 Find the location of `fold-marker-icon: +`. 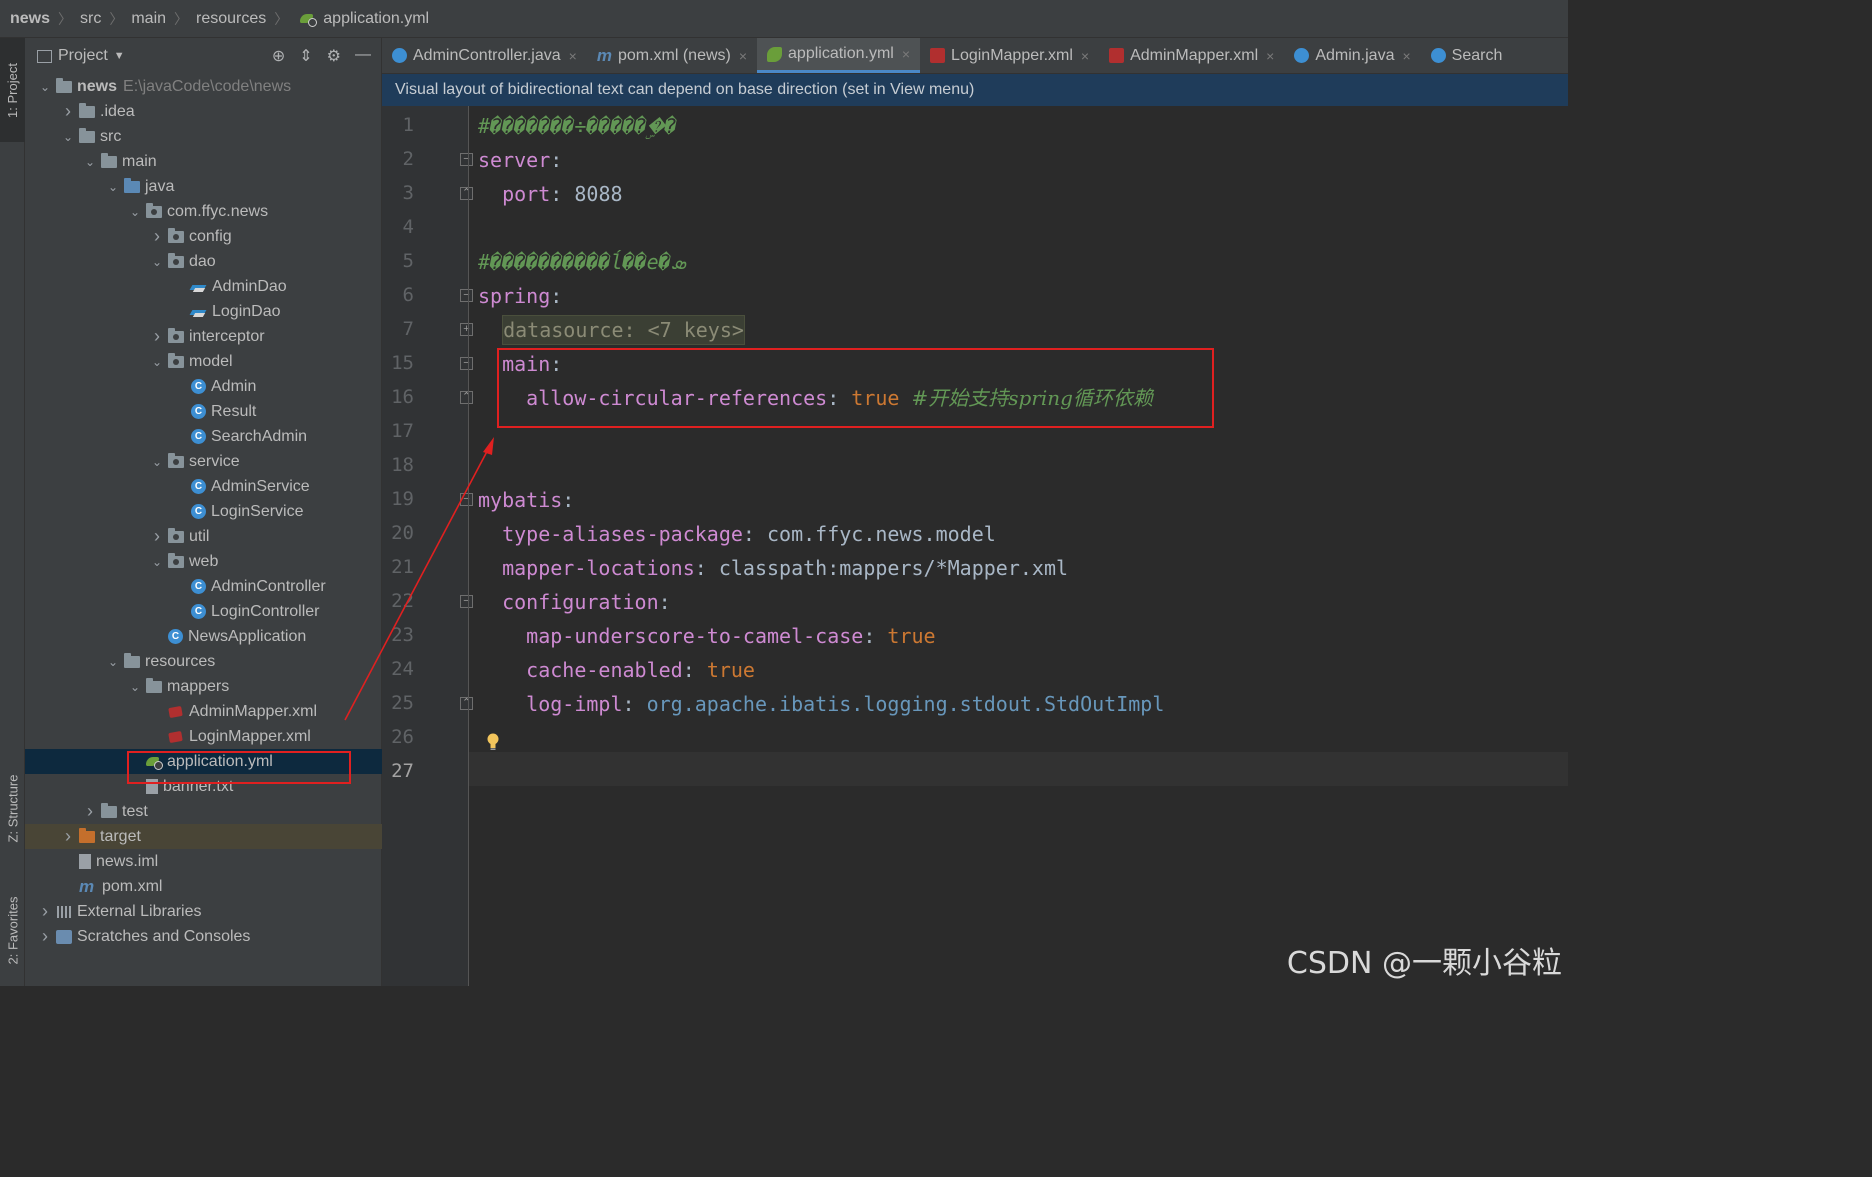

fold-marker-icon: + is located at coordinates (466, 329).